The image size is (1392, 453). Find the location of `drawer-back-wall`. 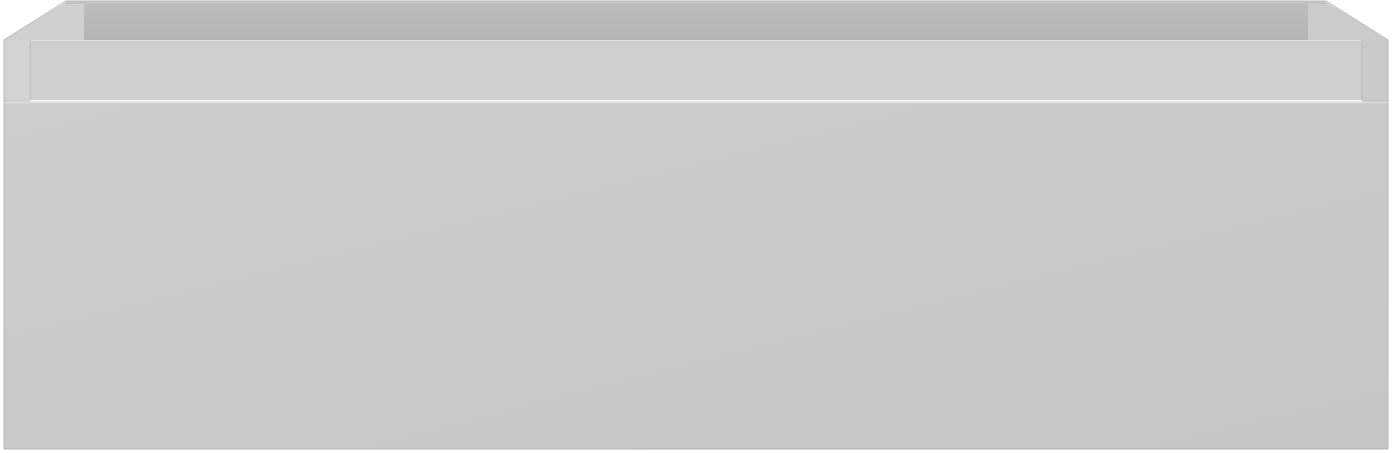

drawer-back-wall is located at coordinates (669, 22).